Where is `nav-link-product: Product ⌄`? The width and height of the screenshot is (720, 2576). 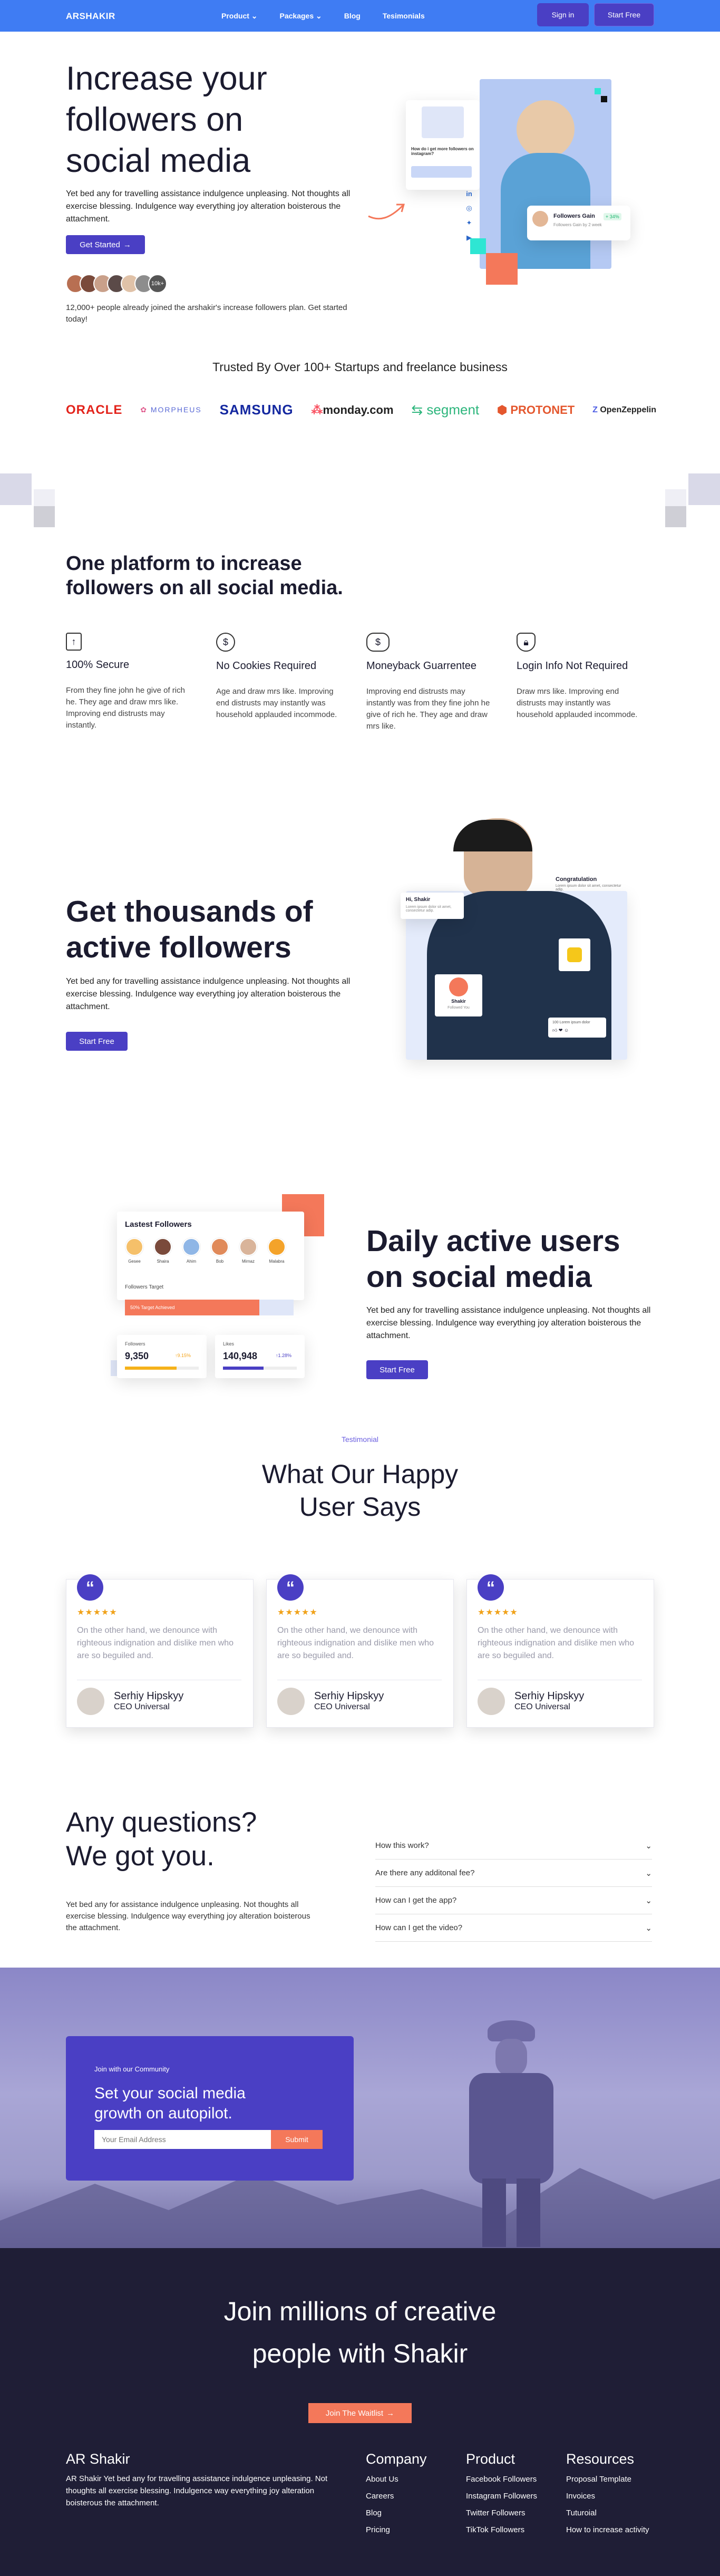 nav-link-product: Product ⌄ is located at coordinates (239, 16).